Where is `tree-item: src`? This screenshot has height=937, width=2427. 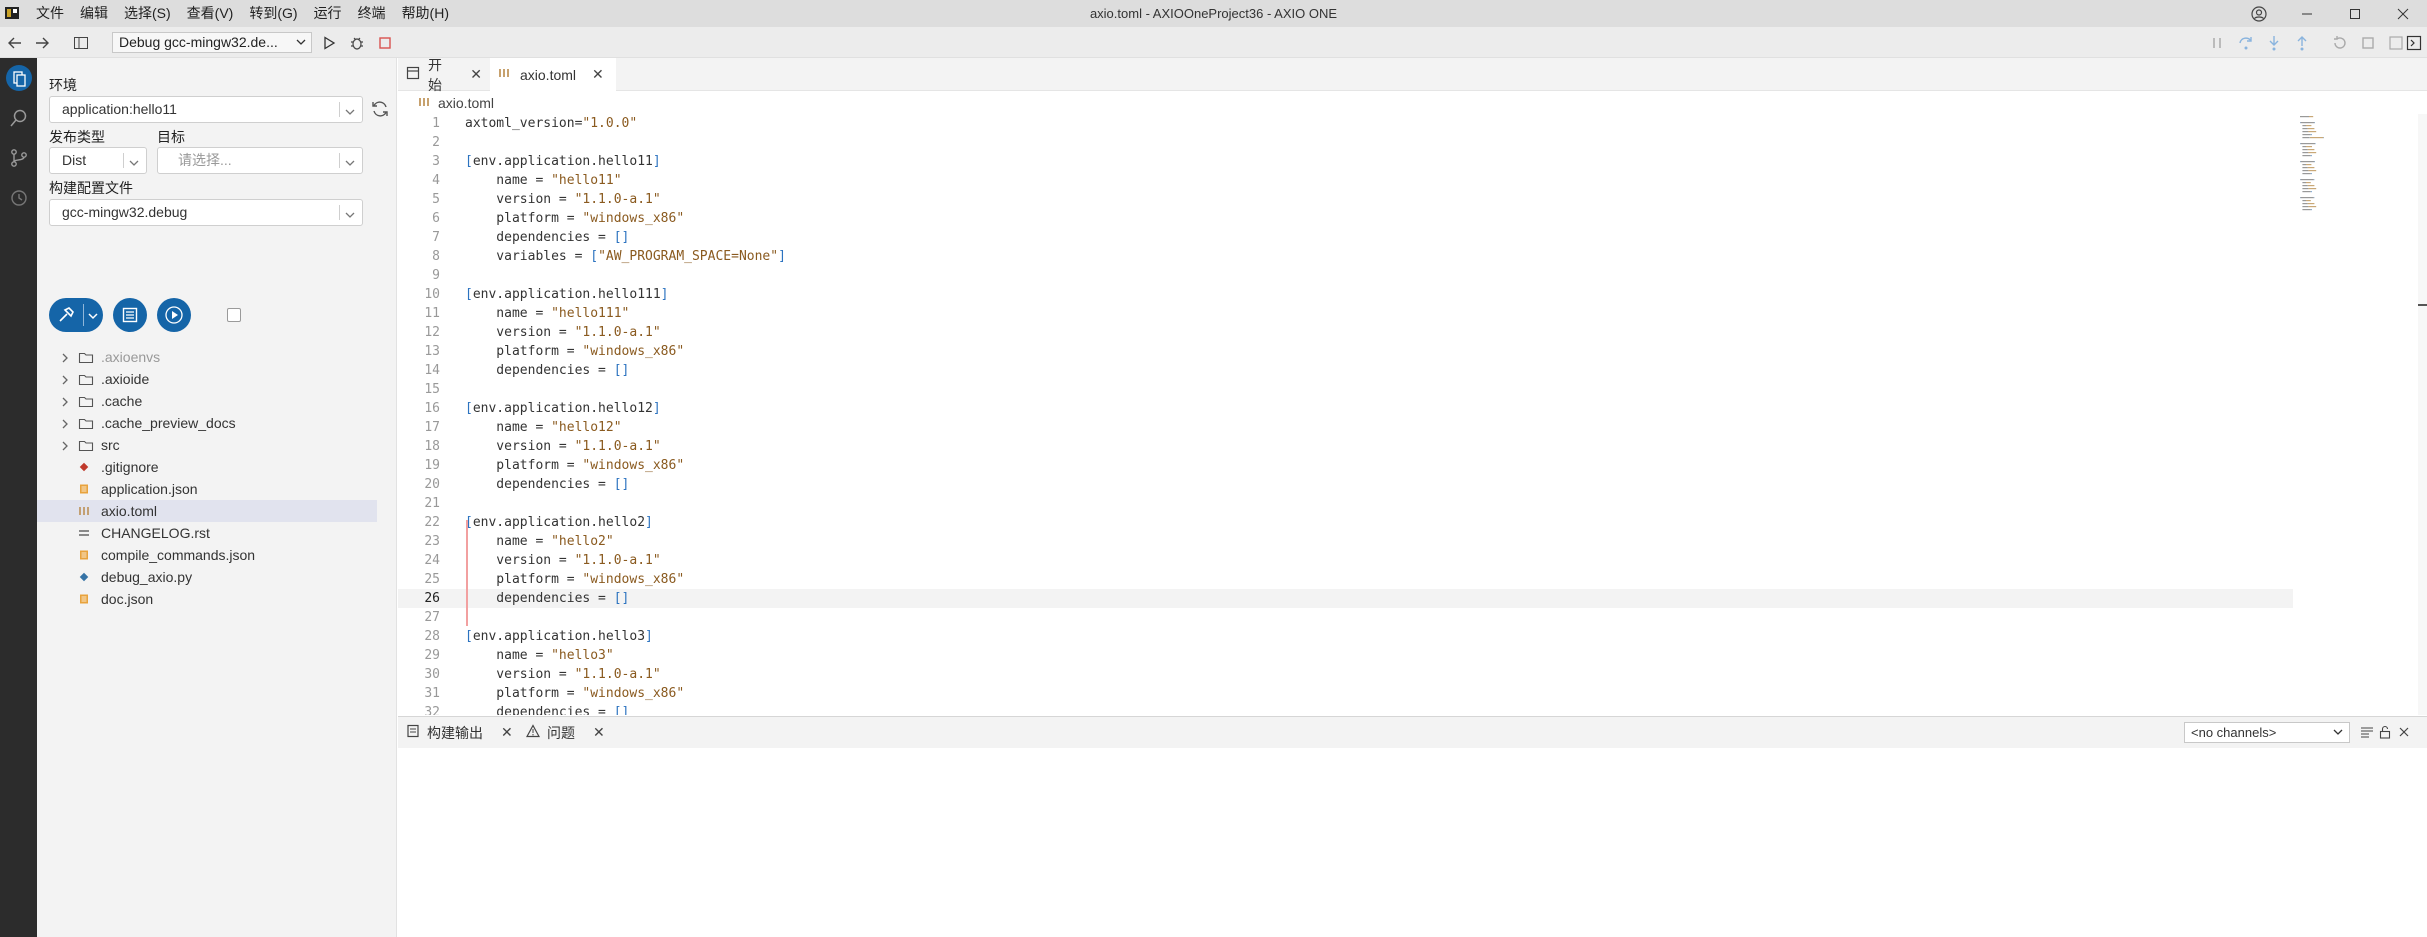
tree-item: src is located at coordinates (207, 445).